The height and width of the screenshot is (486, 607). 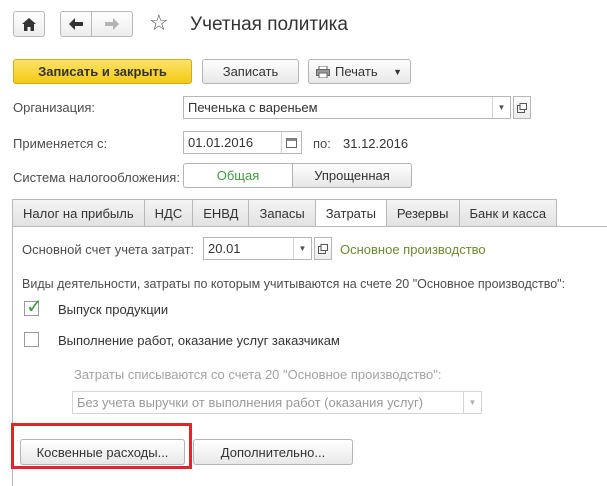 I want to click on production-label: Выпуск продукции, so click(x=113, y=309).